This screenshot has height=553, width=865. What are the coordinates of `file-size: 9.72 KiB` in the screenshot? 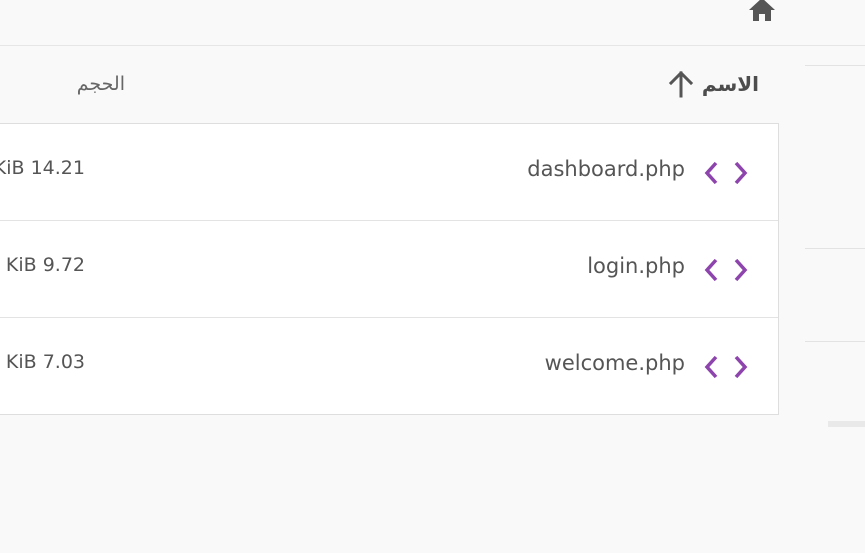 It's located at (45, 265).